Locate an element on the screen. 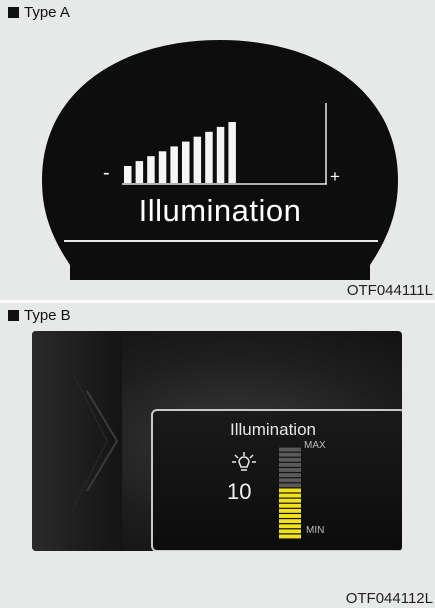 This screenshot has width=435, height=608. max-label: MAX is located at coordinates (315, 445).